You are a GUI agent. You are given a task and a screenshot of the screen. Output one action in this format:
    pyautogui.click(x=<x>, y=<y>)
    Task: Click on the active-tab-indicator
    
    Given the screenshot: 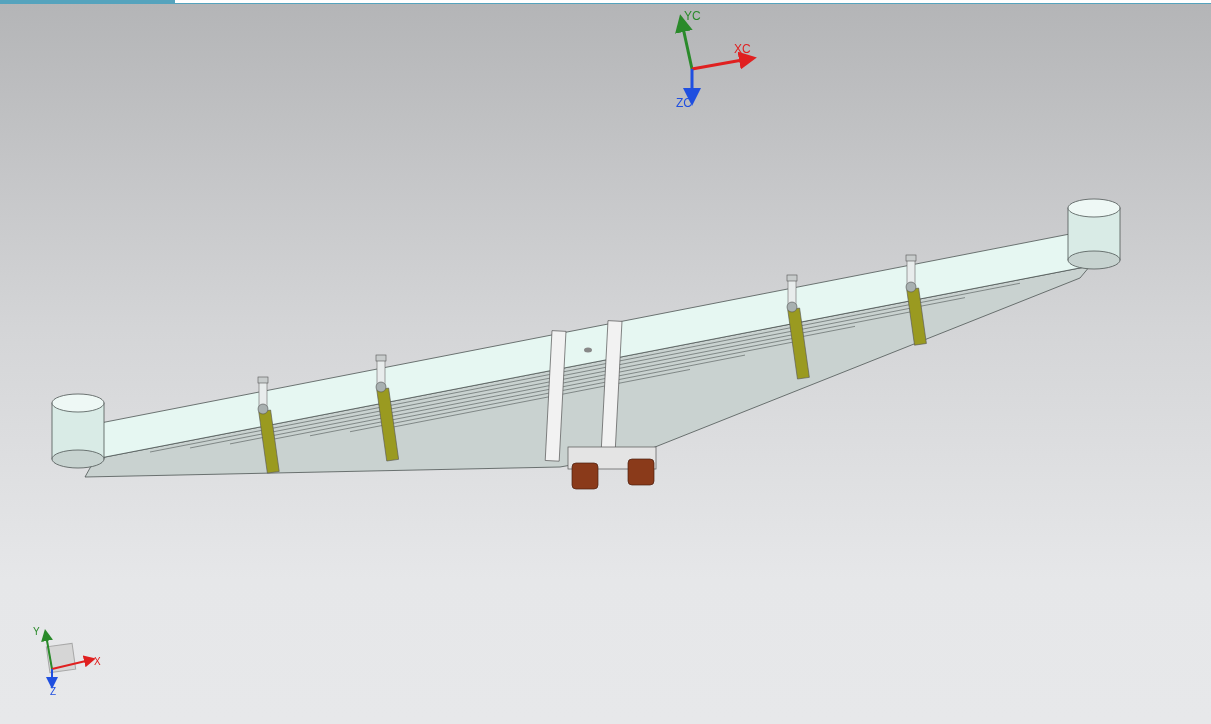 What is the action you would take?
    pyautogui.click(x=87, y=1)
    